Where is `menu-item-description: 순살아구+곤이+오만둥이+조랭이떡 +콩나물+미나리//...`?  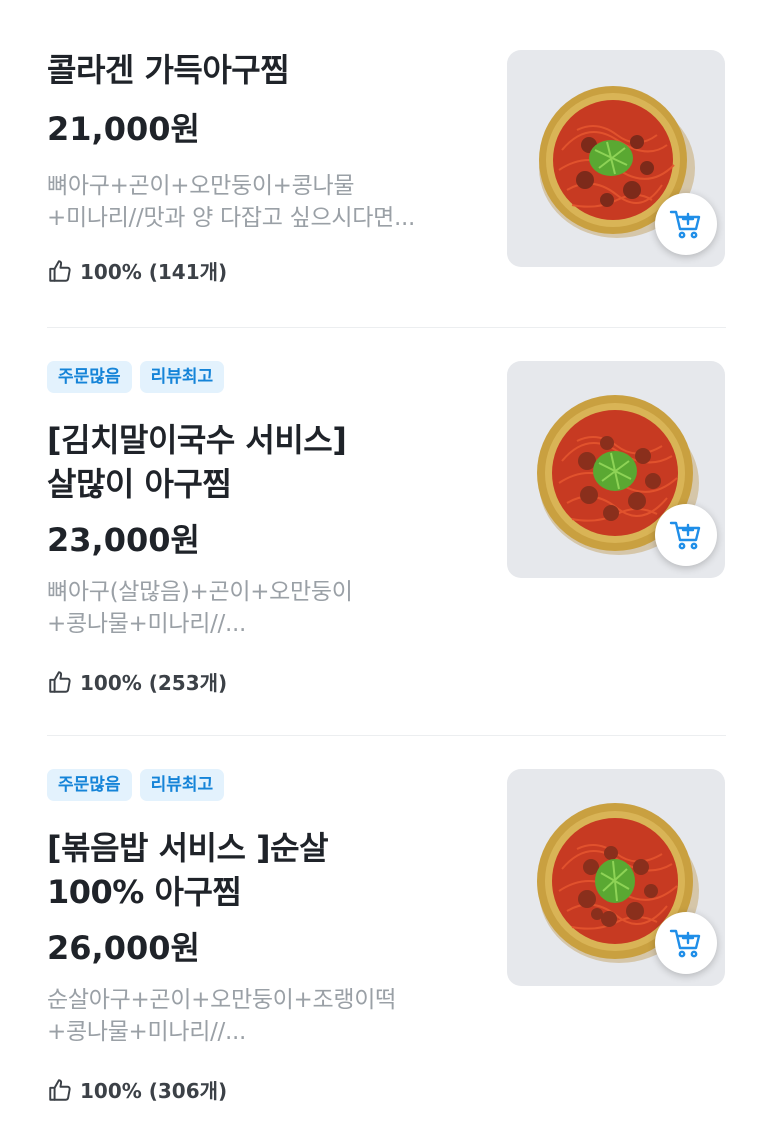
menu-item-description: 순살아구+곤이+오만둥이+조랭이떡 +콩나물+미나리//... is located at coordinates (257, 1016).